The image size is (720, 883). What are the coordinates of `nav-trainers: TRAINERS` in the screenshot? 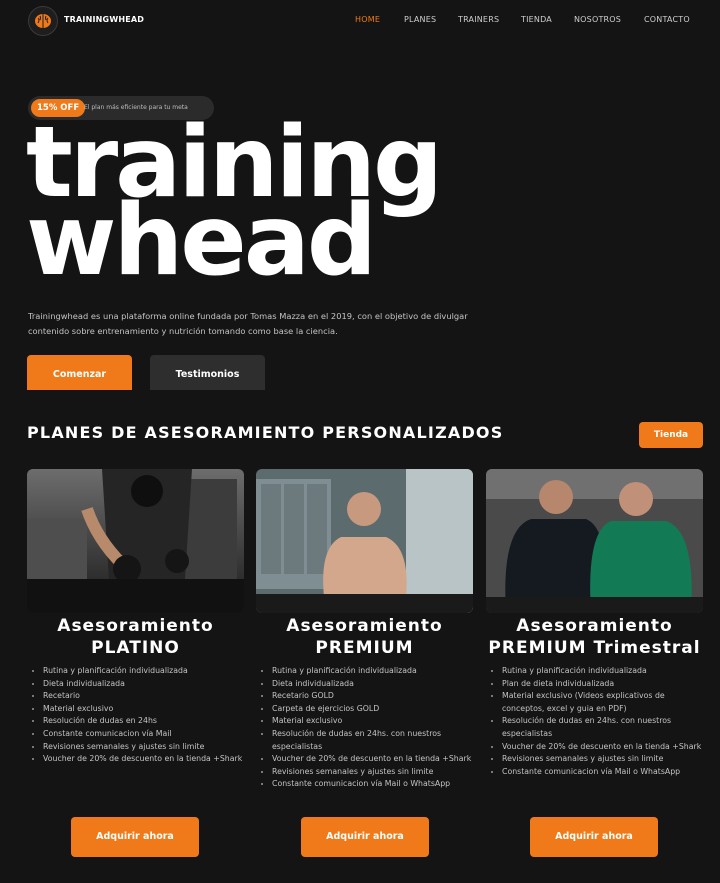 It's located at (478, 19).